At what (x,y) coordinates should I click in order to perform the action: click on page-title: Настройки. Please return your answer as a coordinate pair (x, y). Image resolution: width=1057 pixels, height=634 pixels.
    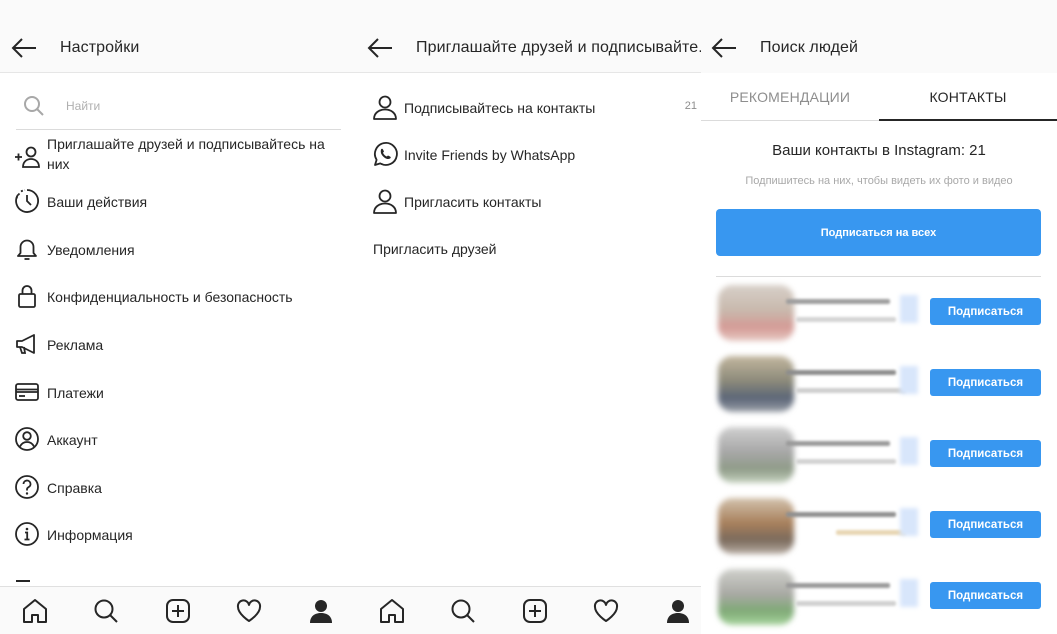
    Looking at the image, I should click on (100, 47).